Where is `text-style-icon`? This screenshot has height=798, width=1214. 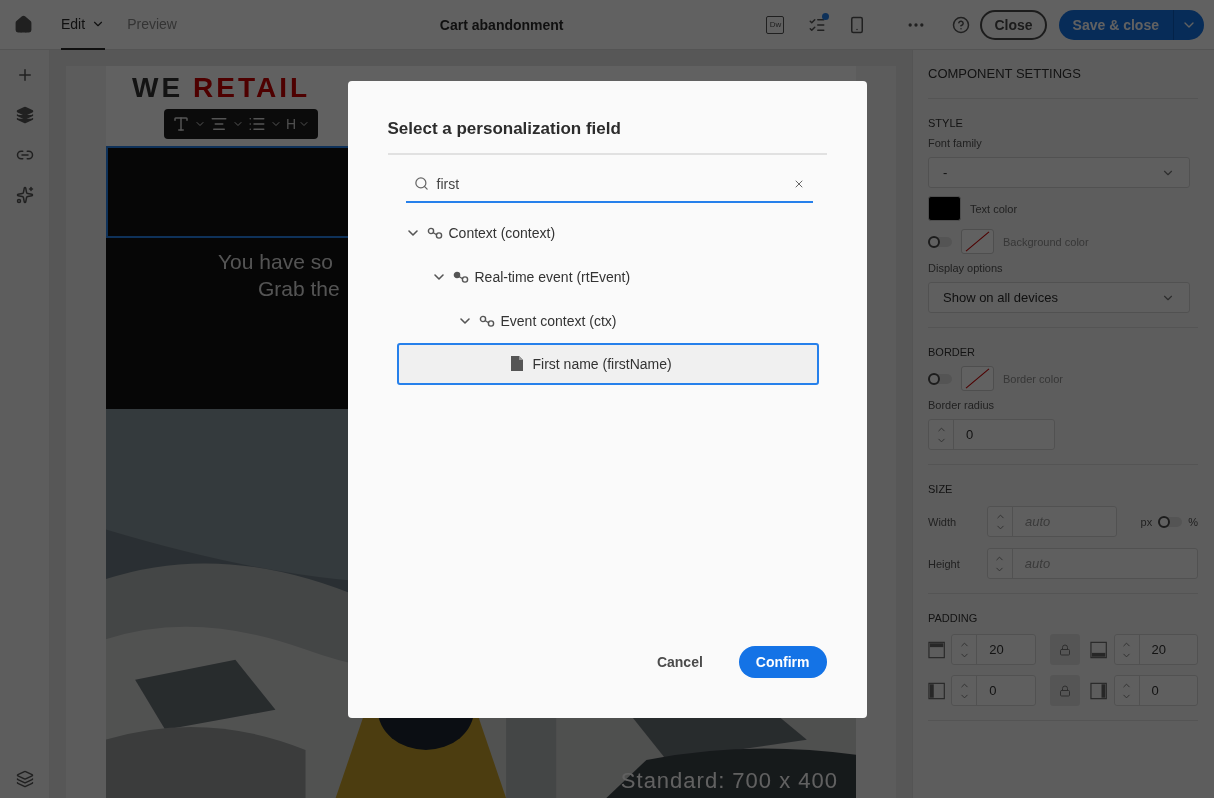
text-style-icon is located at coordinates (181, 124).